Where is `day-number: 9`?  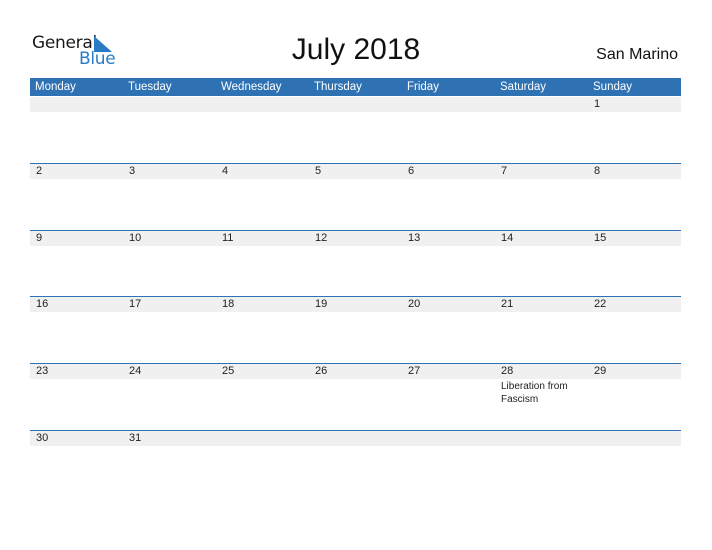 day-number: 9 is located at coordinates (39, 238).